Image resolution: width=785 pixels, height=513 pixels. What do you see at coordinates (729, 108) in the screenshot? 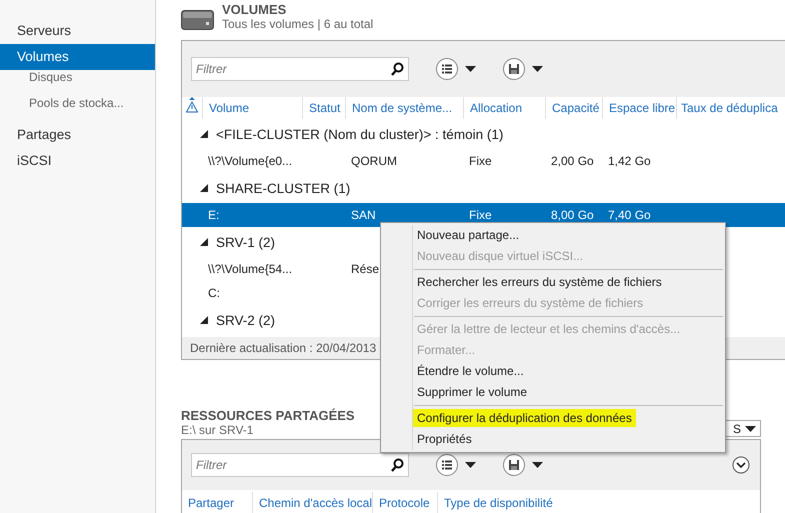
I see `column-header: Taux de déduplica` at bounding box center [729, 108].